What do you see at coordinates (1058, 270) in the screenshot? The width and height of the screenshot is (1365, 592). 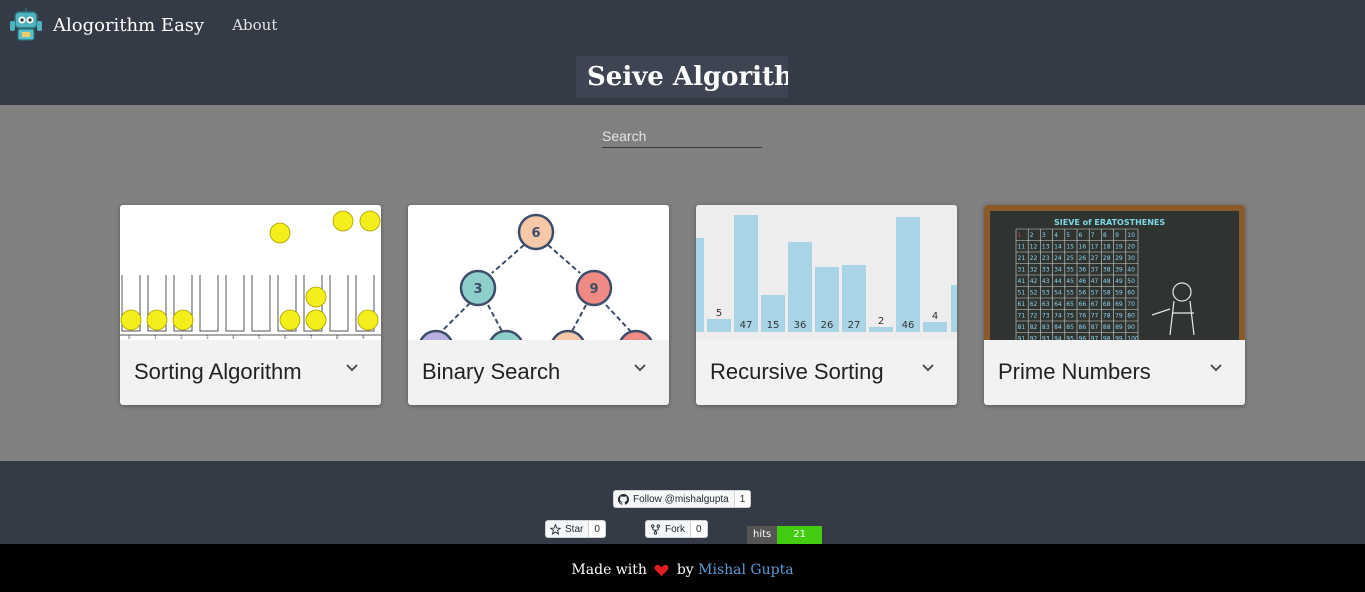 I see `sieve-number: 34` at bounding box center [1058, 270].